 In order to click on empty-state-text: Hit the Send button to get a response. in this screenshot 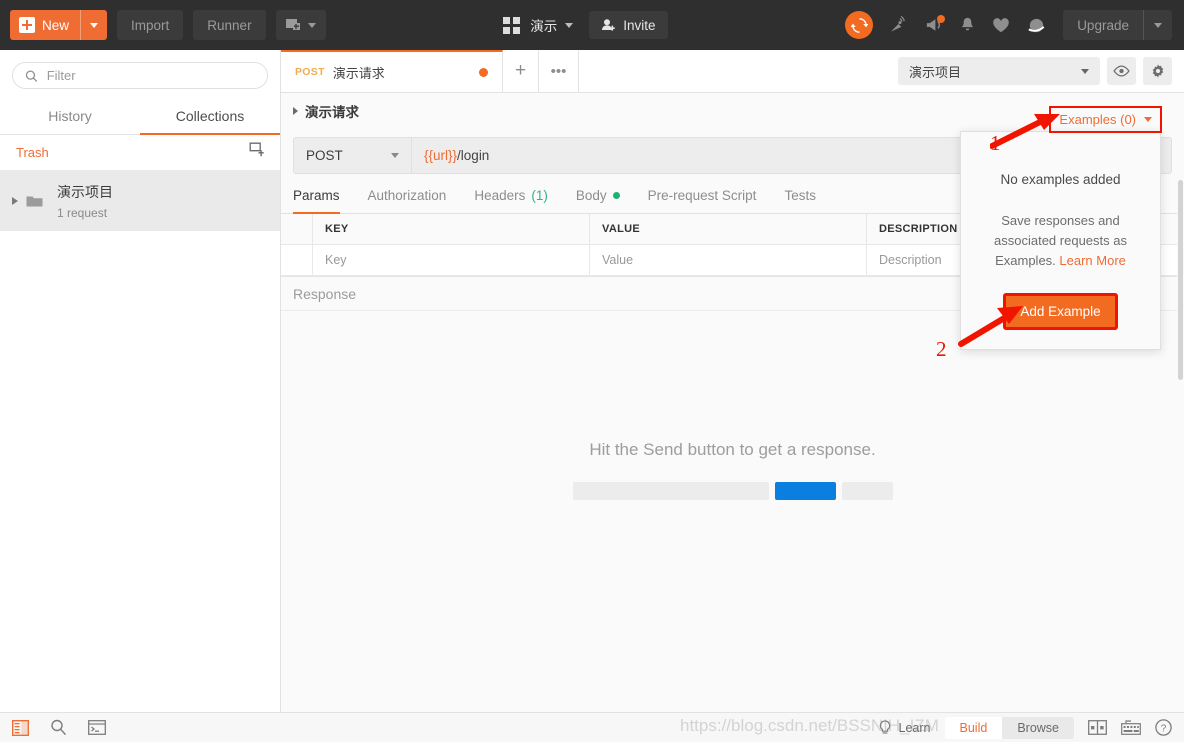, I will do `click(732, 449)`.